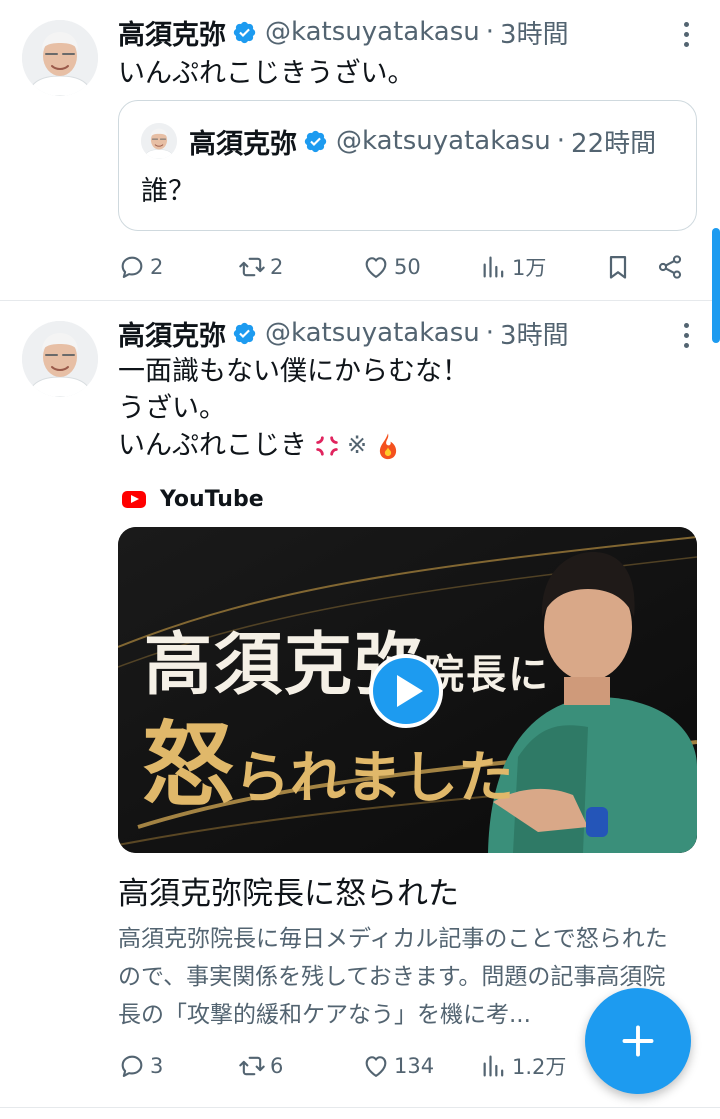  Describe the element at coordinates (392, 977) in the screenshot. I see `card-description-line: ので、事実関係を残しておきます。問題の記事高須院` at that location.